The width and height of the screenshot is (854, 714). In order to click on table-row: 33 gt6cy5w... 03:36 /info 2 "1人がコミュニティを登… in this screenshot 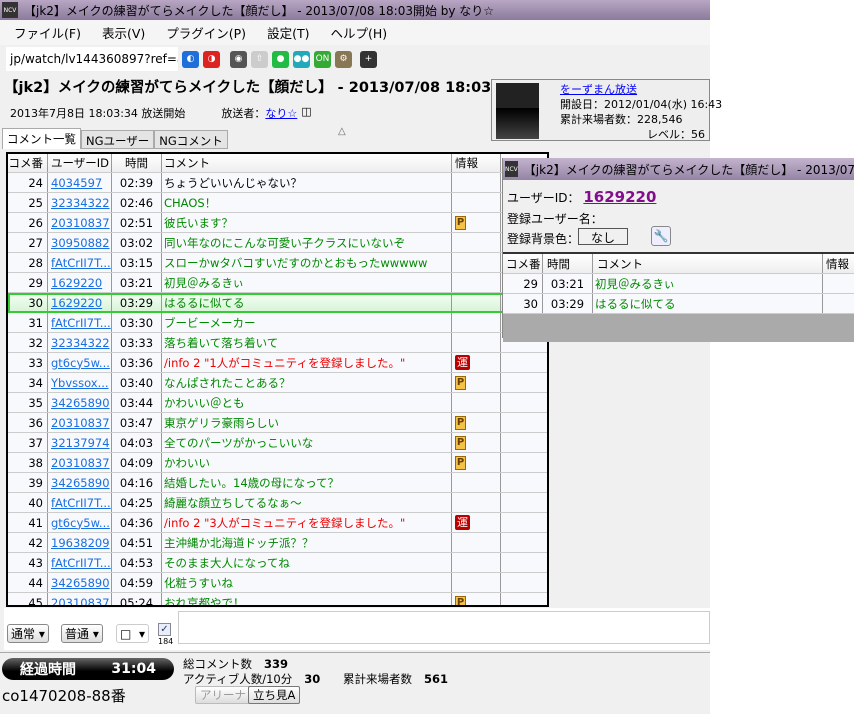, I will do `click(277, 363)`.